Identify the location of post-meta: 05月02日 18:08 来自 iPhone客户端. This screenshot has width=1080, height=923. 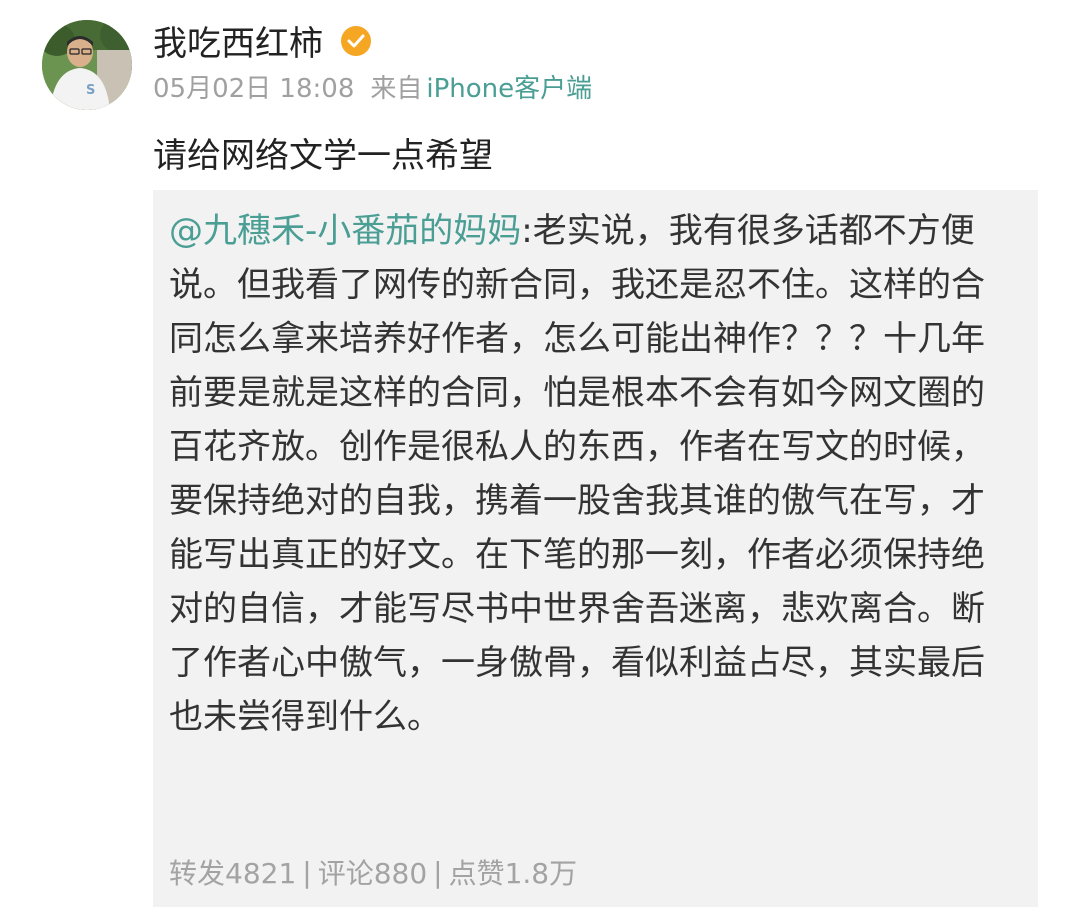
(372, 86).